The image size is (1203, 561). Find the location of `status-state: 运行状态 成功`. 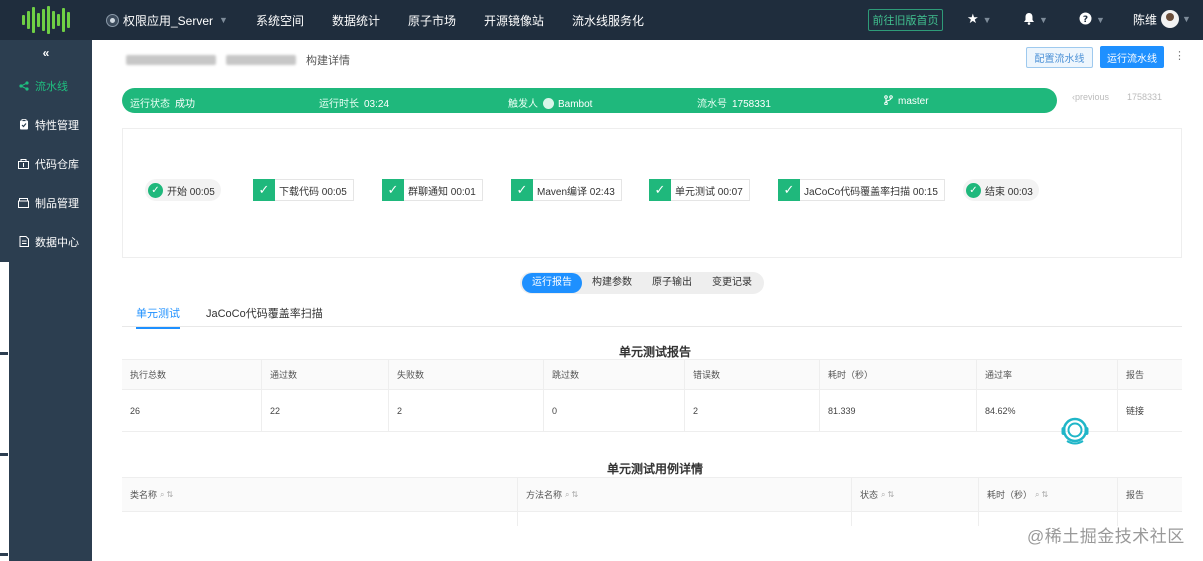

status-state: 运行状态 成功 is located at coordinates (162, 104).